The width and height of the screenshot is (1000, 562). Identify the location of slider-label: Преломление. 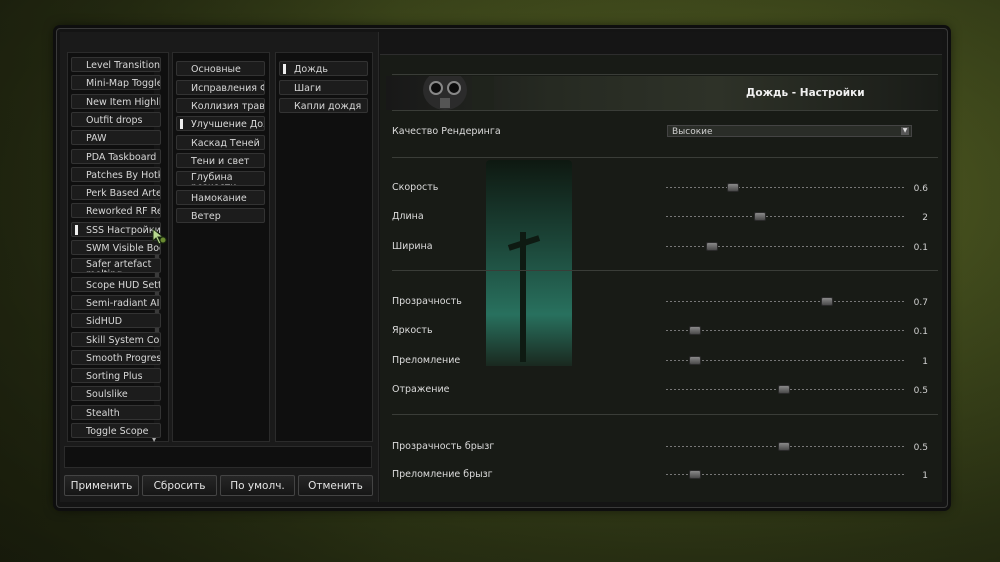
(426, 360).